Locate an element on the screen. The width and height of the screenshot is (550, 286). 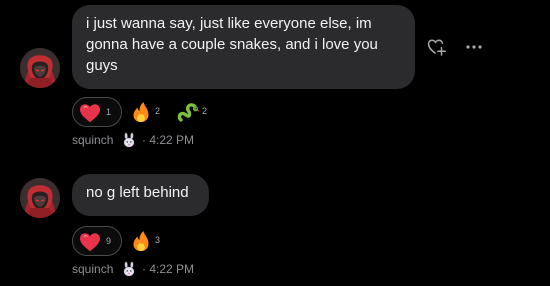
reactions-bar: 9 3 is located at coordinates (132, 241).